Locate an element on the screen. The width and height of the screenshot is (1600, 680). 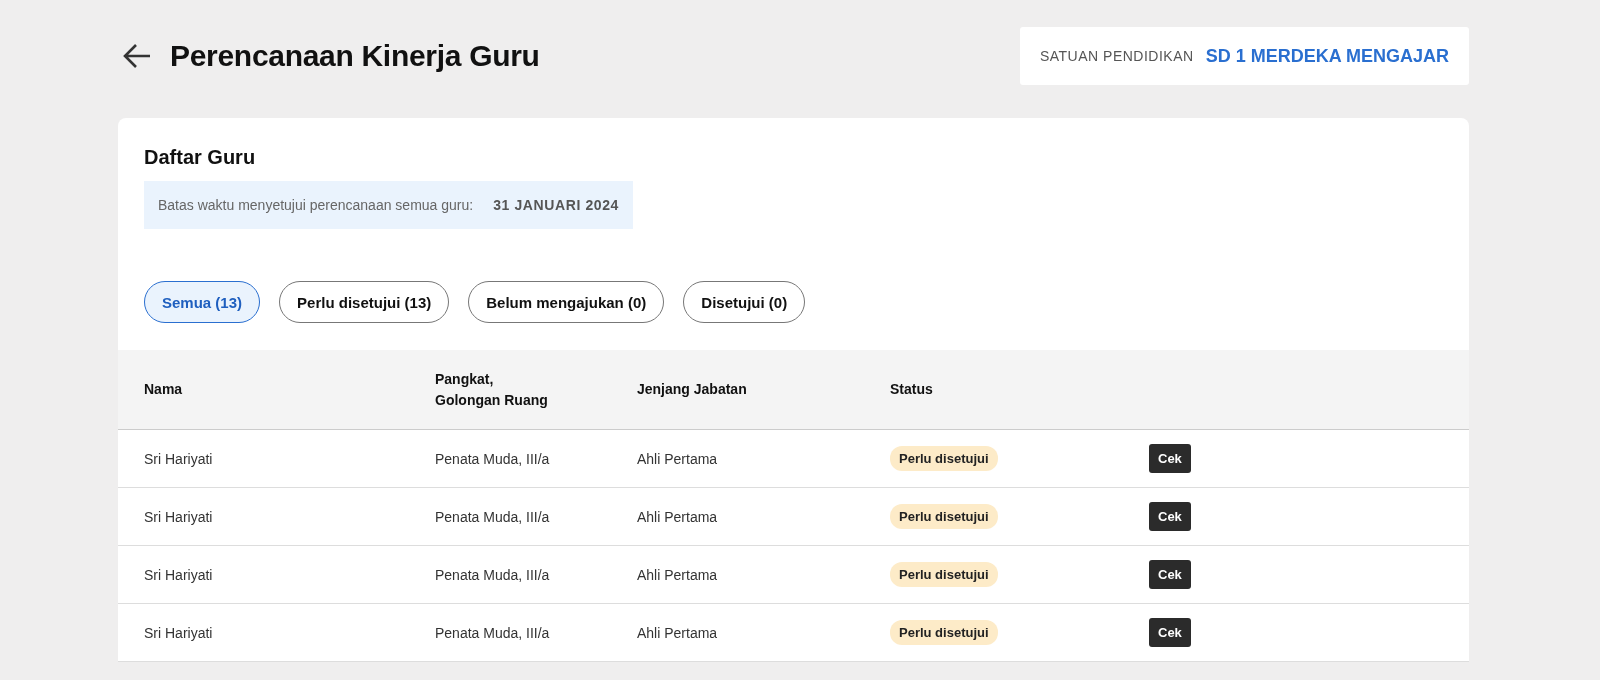
filter-chip: Belum mengajukan (0) is located at coordinates (566, 302).